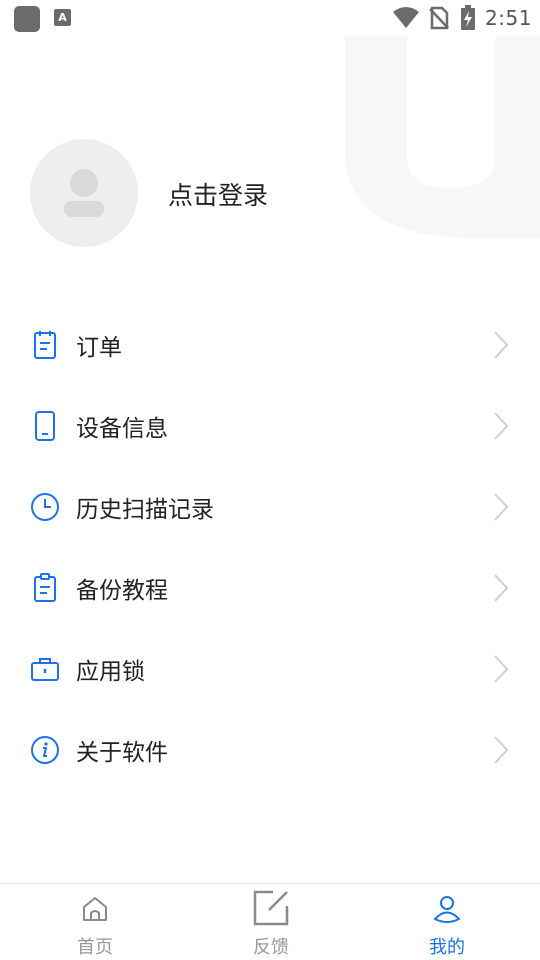 Image resolution: width=540 pixels, height=960 pixels. I want to click on menu-item-device-info: 设备信息, so click(270, 425).